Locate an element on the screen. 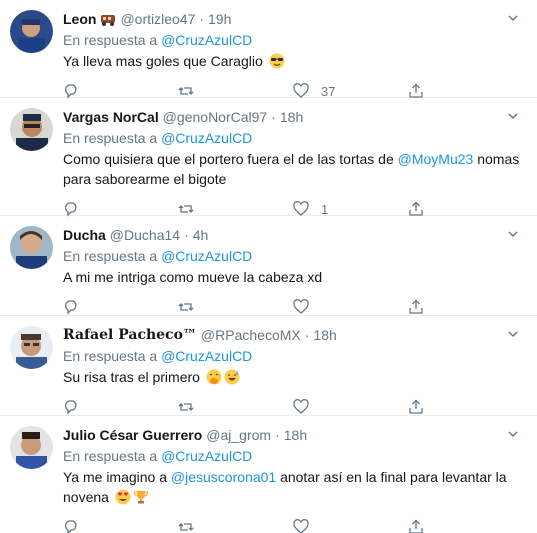 The height and width of the screenshot is (533, 537). tweet-text: Su risa tras el primero is located at coordinates (293, 377).